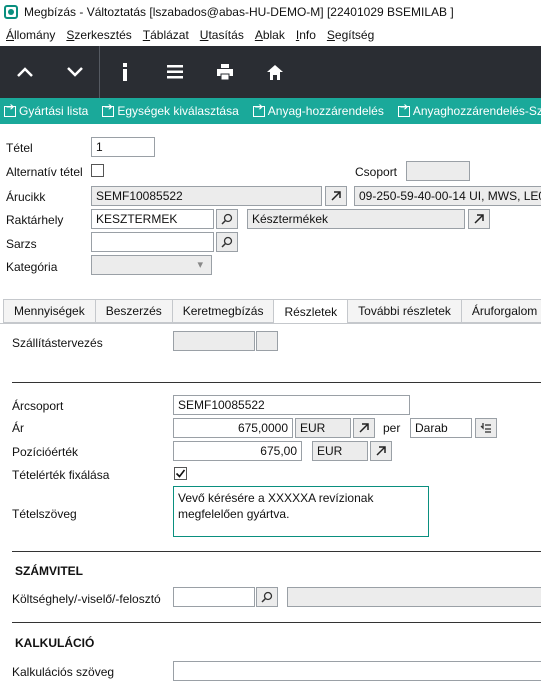 Image resolution: width=541 pixels, height=691 pixels. Describe the element at coordinates (98, 35) in the screenshot. I see `menu-szerkesztes: Szerkesztés` at that location.